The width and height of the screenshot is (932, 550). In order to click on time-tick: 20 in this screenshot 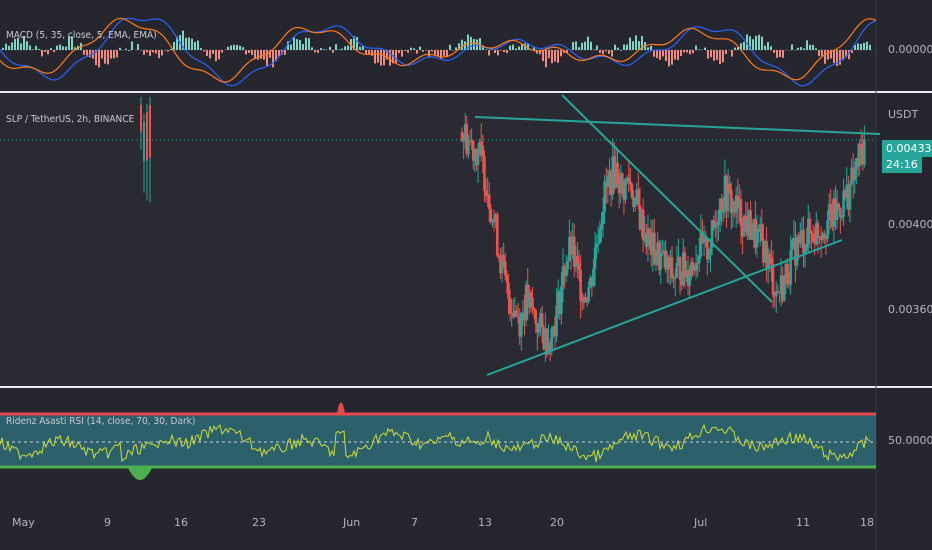, I will do `click(557, 522)`.